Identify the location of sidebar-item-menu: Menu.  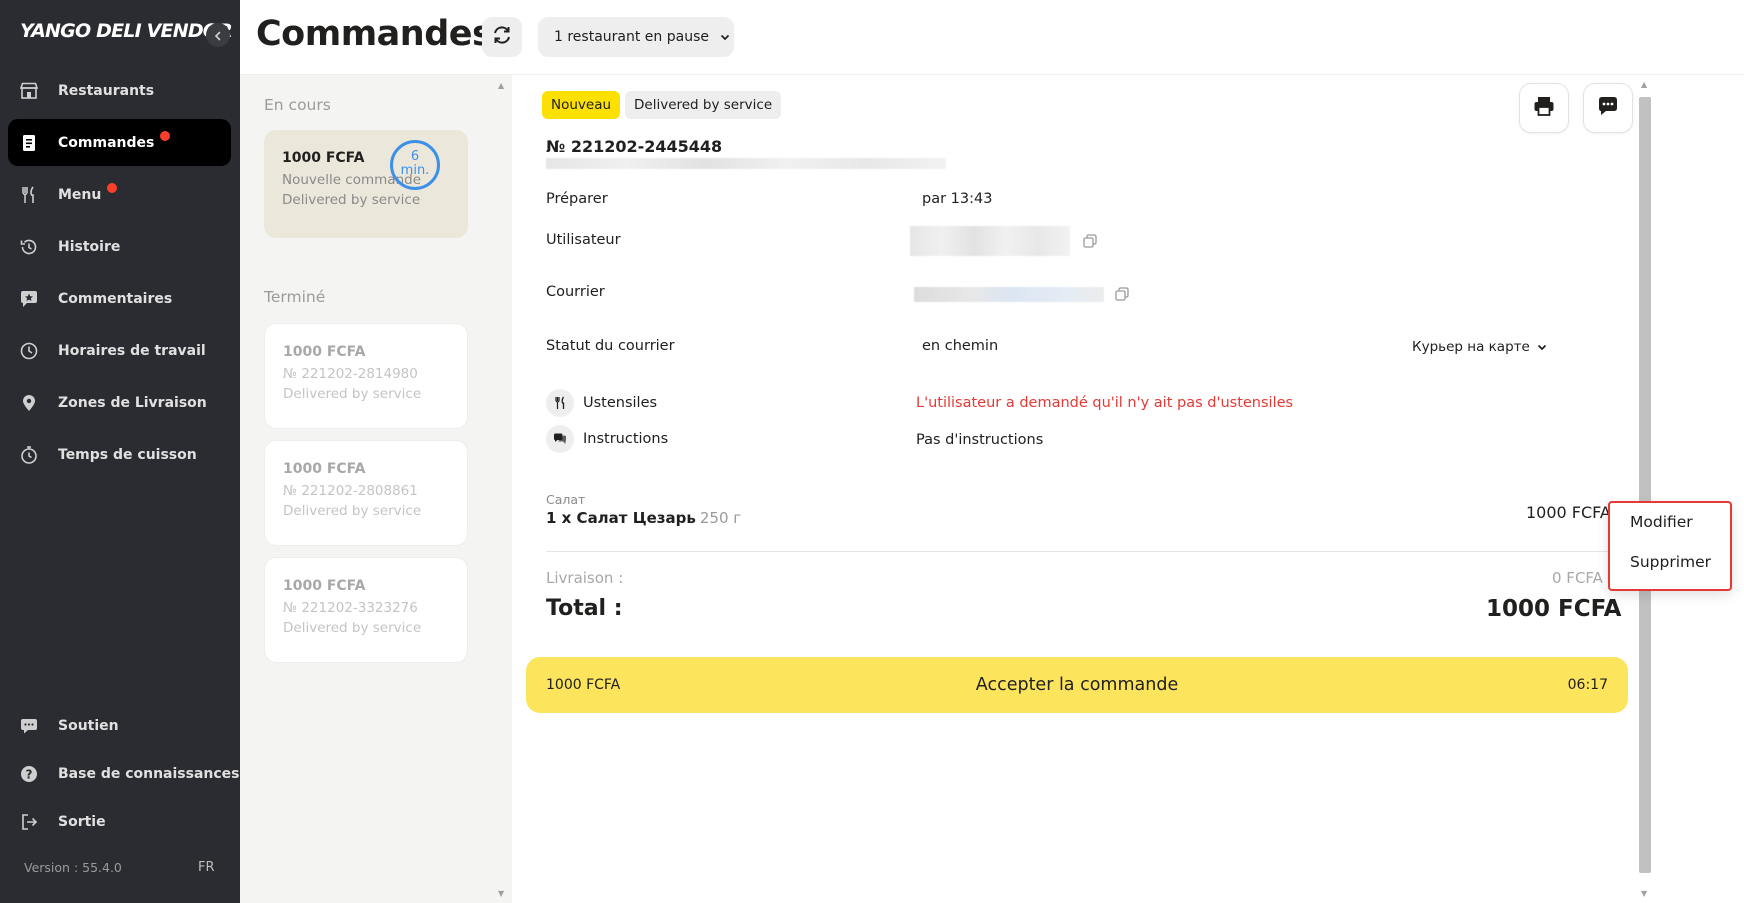
(119, 194).